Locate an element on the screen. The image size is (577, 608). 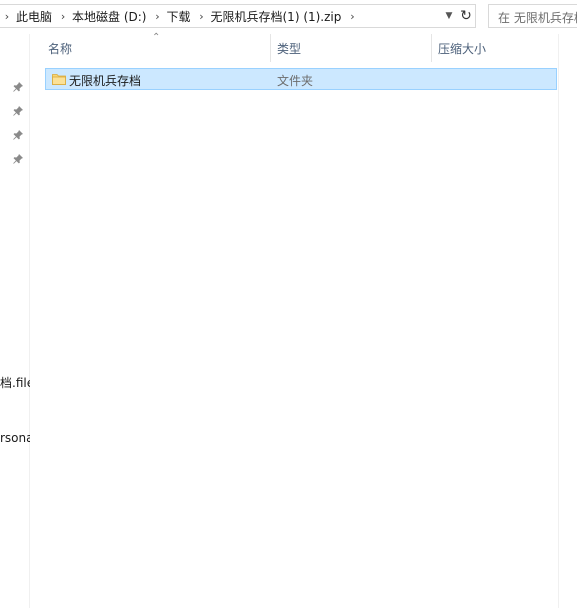
nav-item-file: 档.file is located at coordinates (15, 382).